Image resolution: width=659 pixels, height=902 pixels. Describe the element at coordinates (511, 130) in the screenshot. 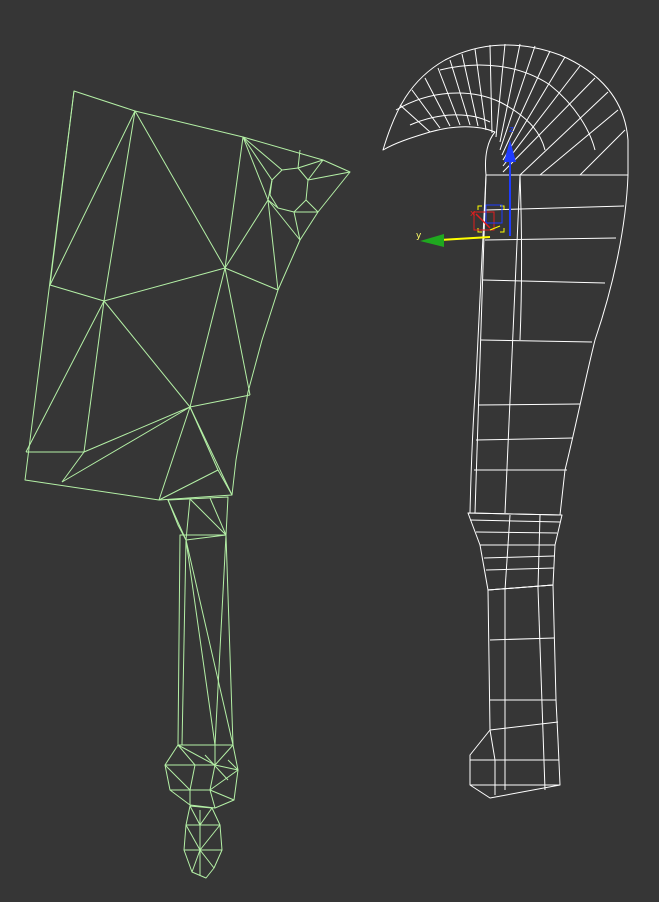

I see `z-axis-label: z` at that location.